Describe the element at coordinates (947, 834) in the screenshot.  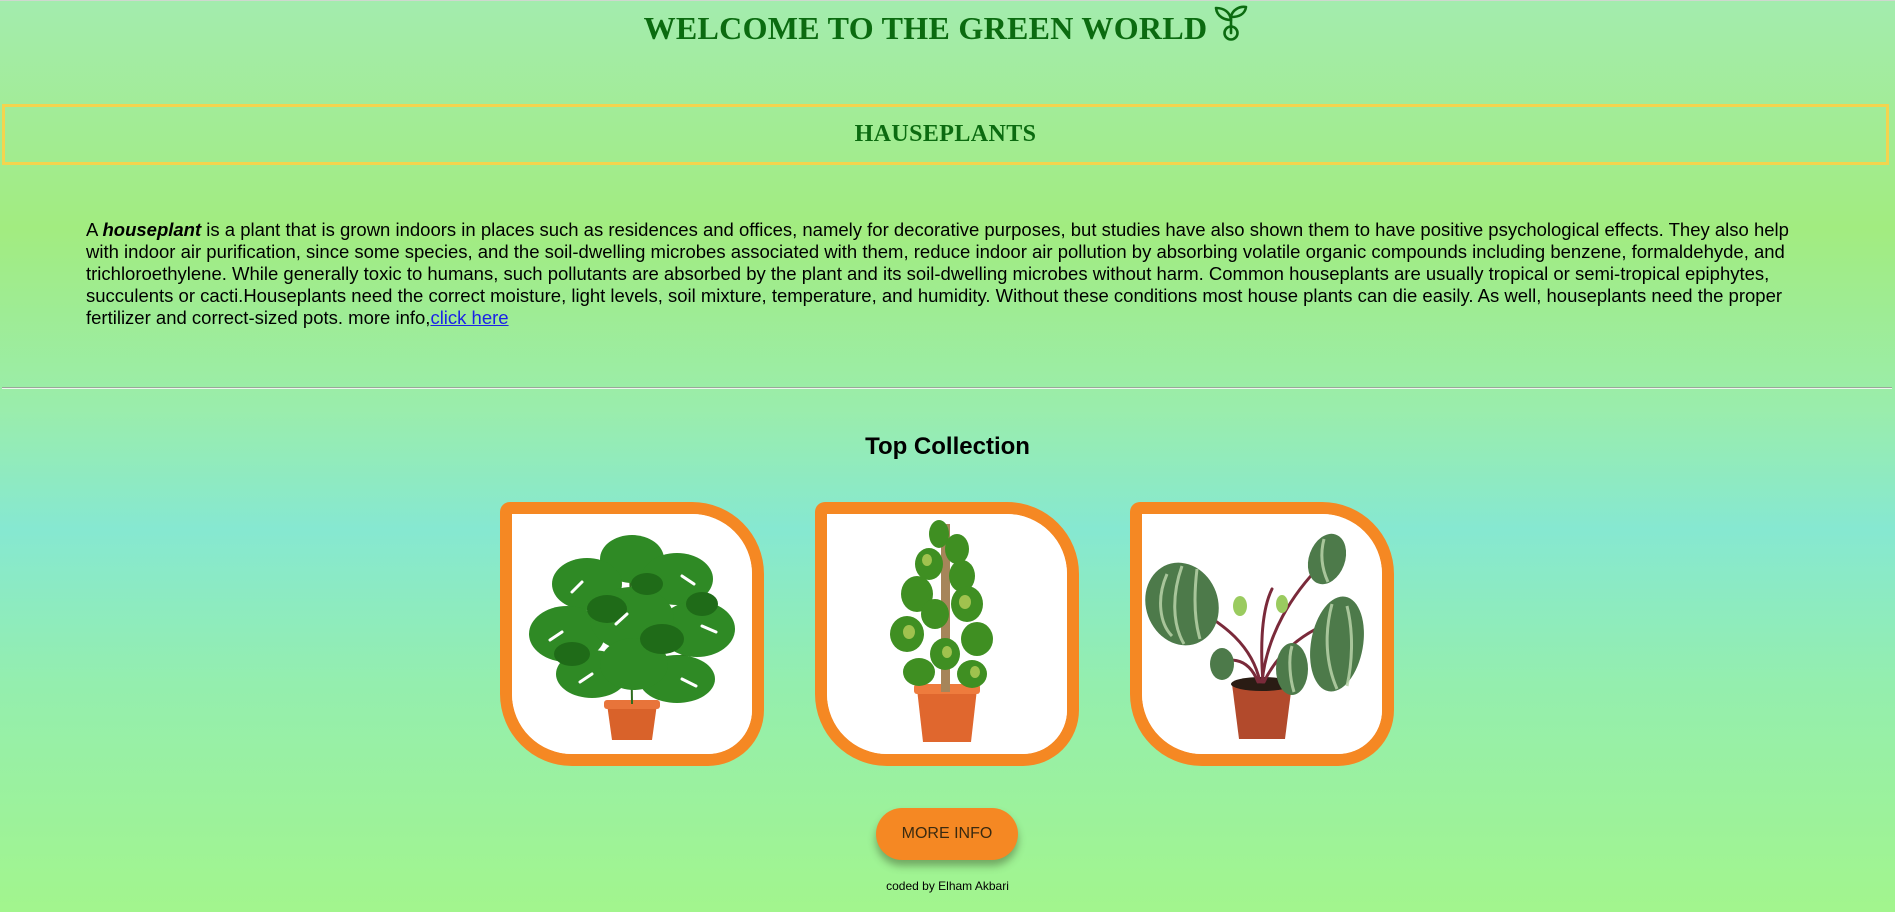
I see `more-info-button: MORE INFO` at that location.